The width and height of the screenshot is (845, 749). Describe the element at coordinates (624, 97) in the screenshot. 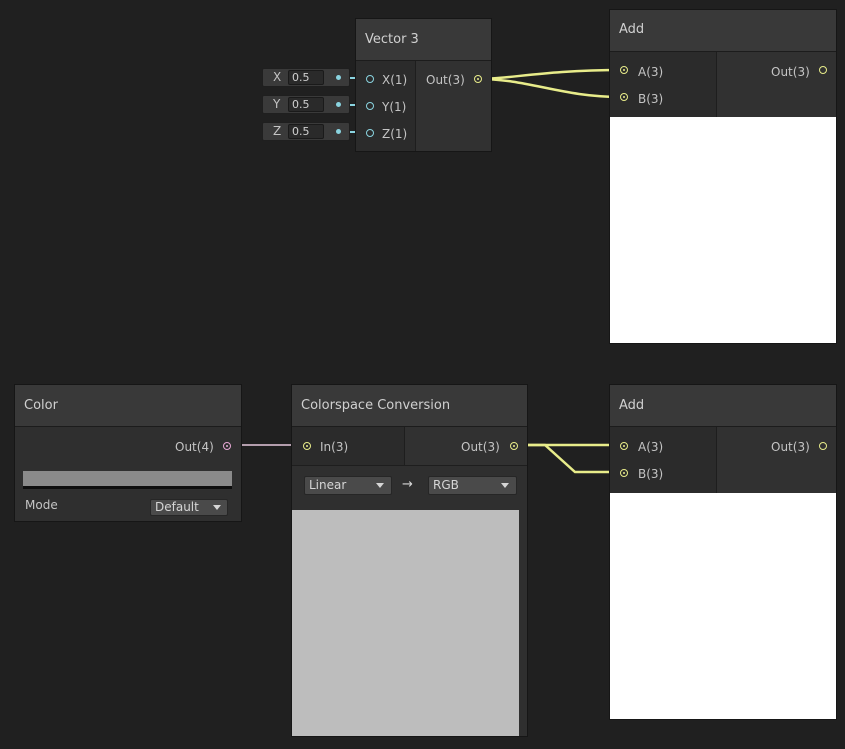

I see `add-top-input-b-slot` at that location.